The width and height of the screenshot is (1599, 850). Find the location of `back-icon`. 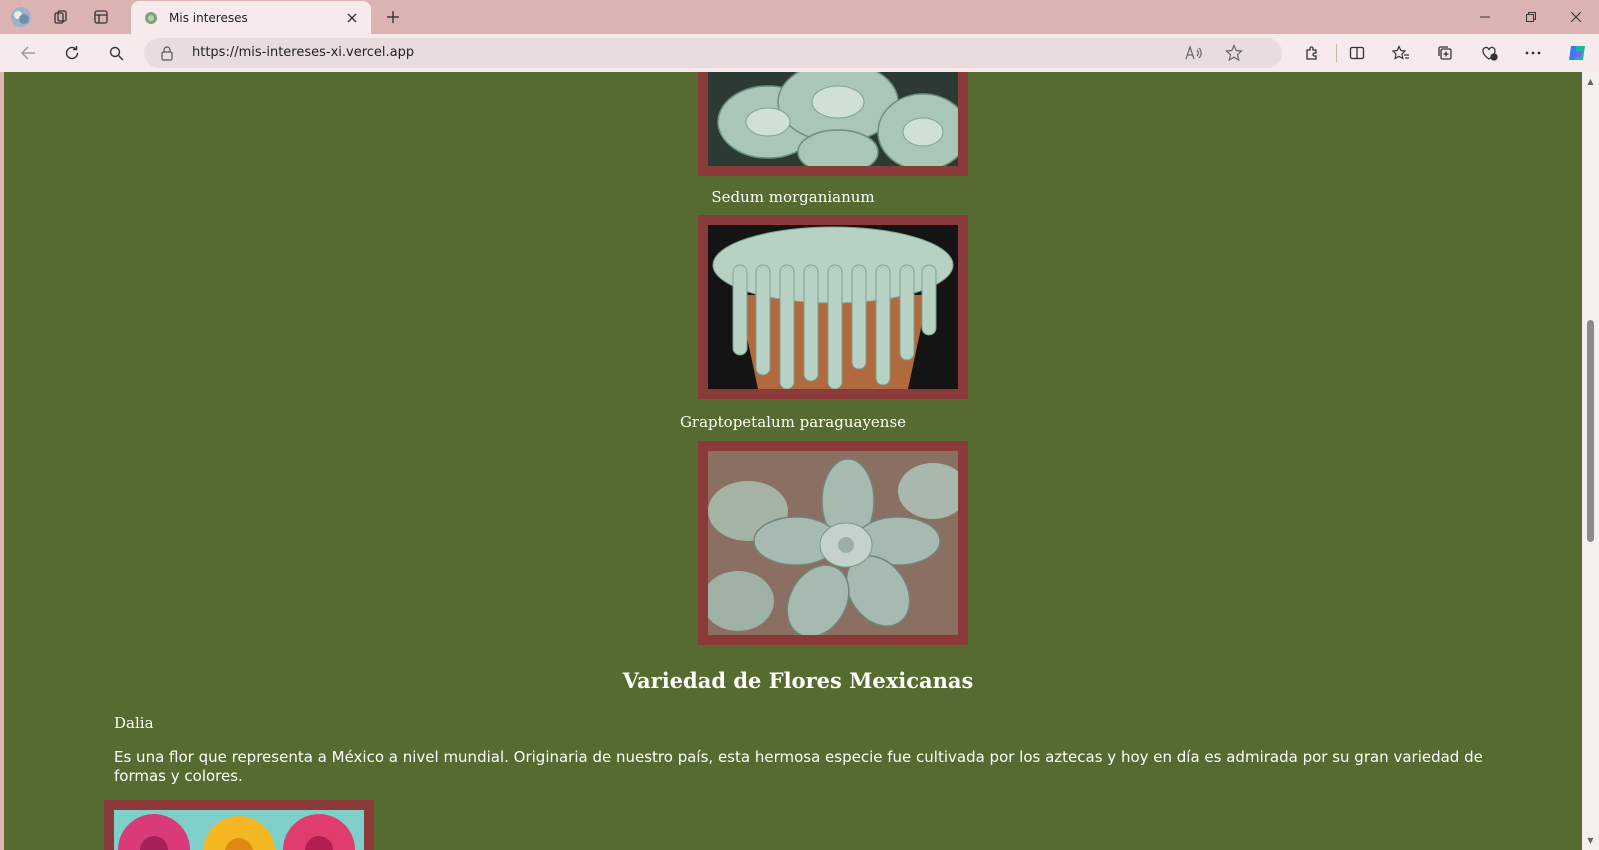

back-icon is located at coordinates (28, 53).